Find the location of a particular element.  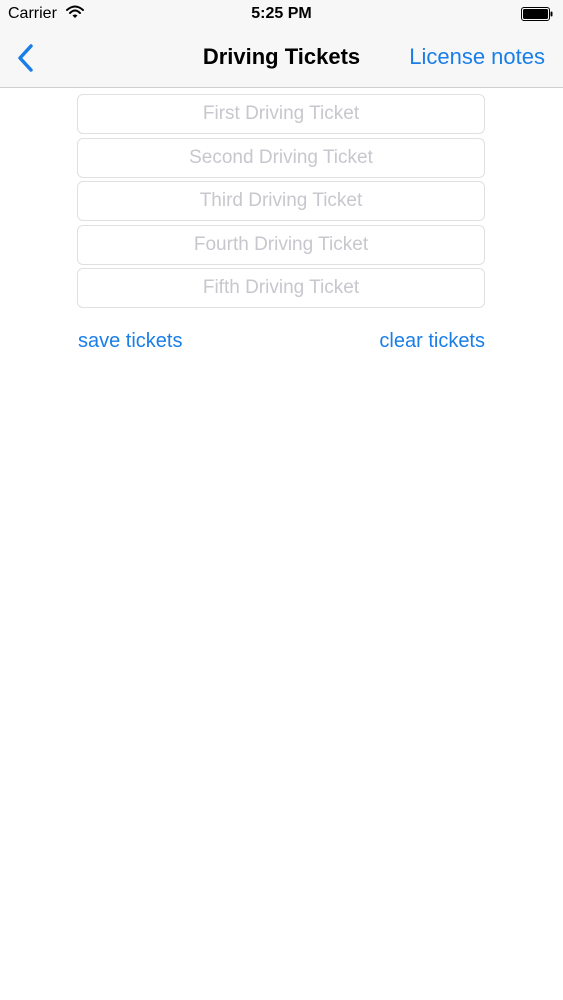

navigation-bar: Driving Tickets License notes is located at coordinates (281, 59).